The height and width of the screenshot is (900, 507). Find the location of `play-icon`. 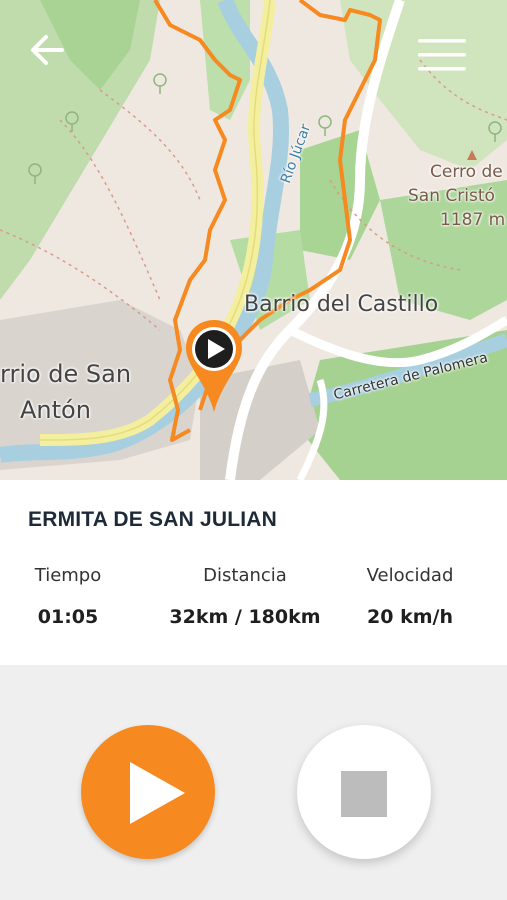

play-icon is located at coordinates (157, 793).